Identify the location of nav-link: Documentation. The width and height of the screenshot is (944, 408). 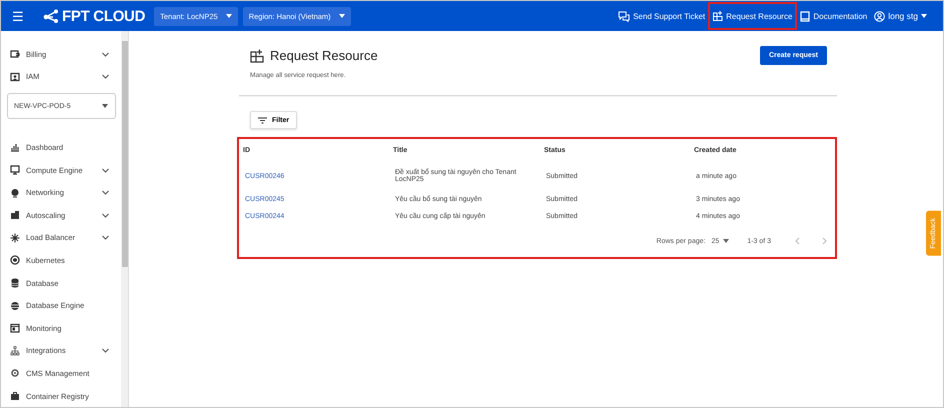
(833, 16).